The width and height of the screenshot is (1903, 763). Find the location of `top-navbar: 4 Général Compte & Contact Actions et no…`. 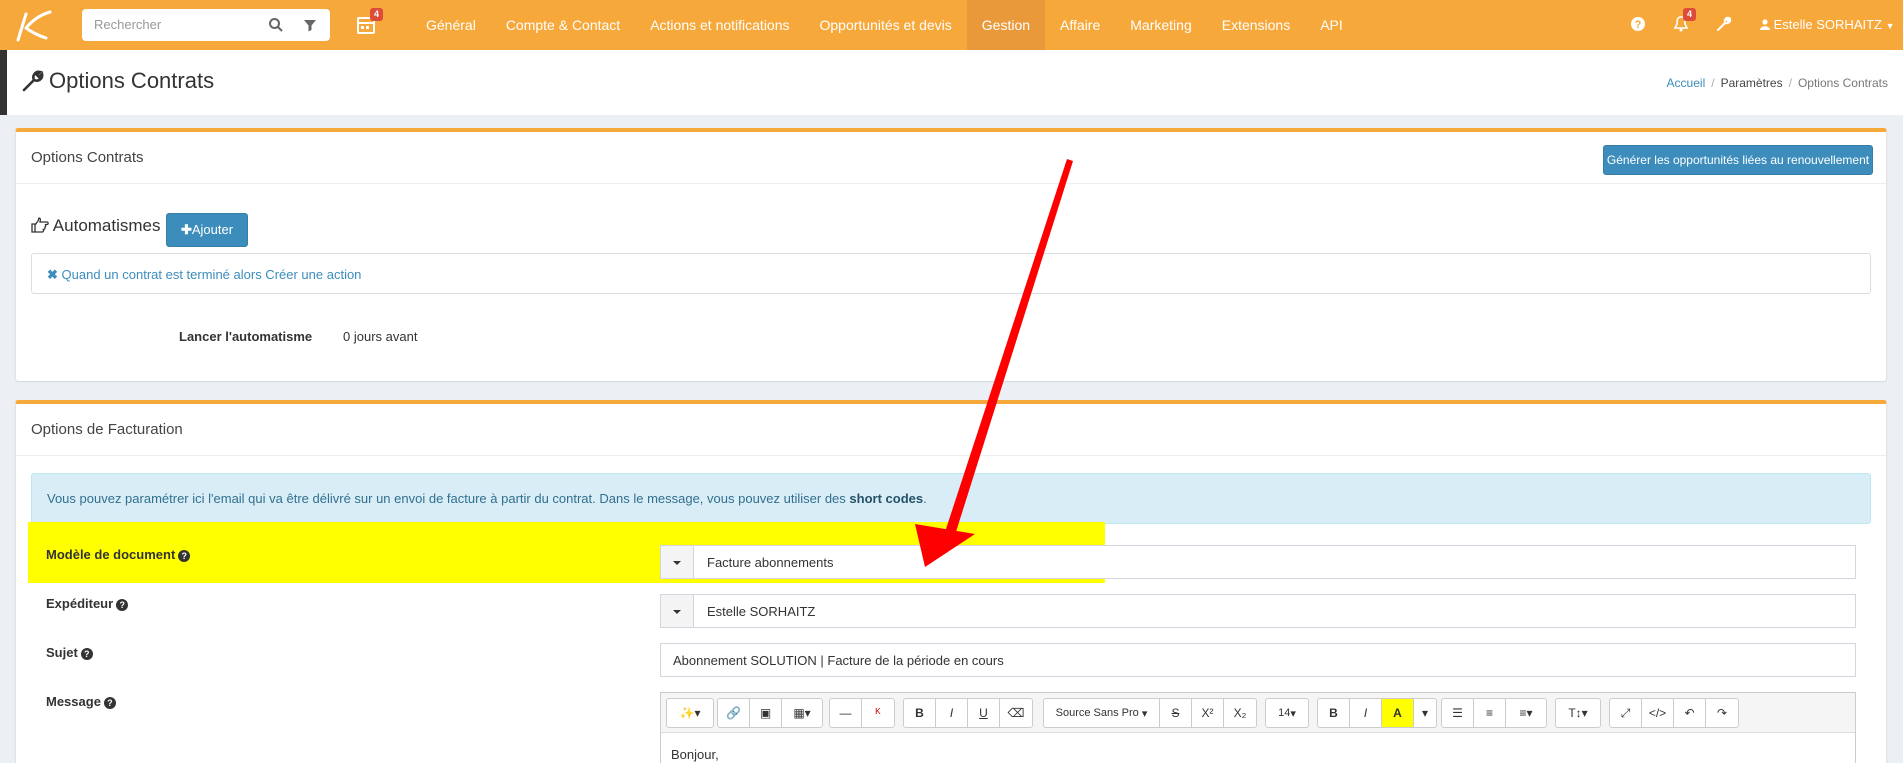

top-navbar: 4 Général Compte & Contact Actions et no… is located at coordinates (951, 25).